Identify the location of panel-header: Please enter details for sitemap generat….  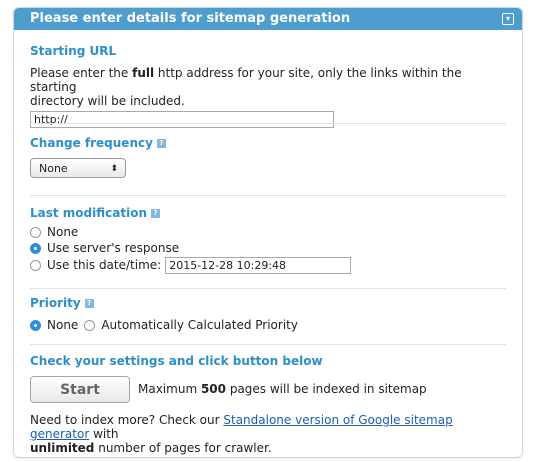
(268, 19).